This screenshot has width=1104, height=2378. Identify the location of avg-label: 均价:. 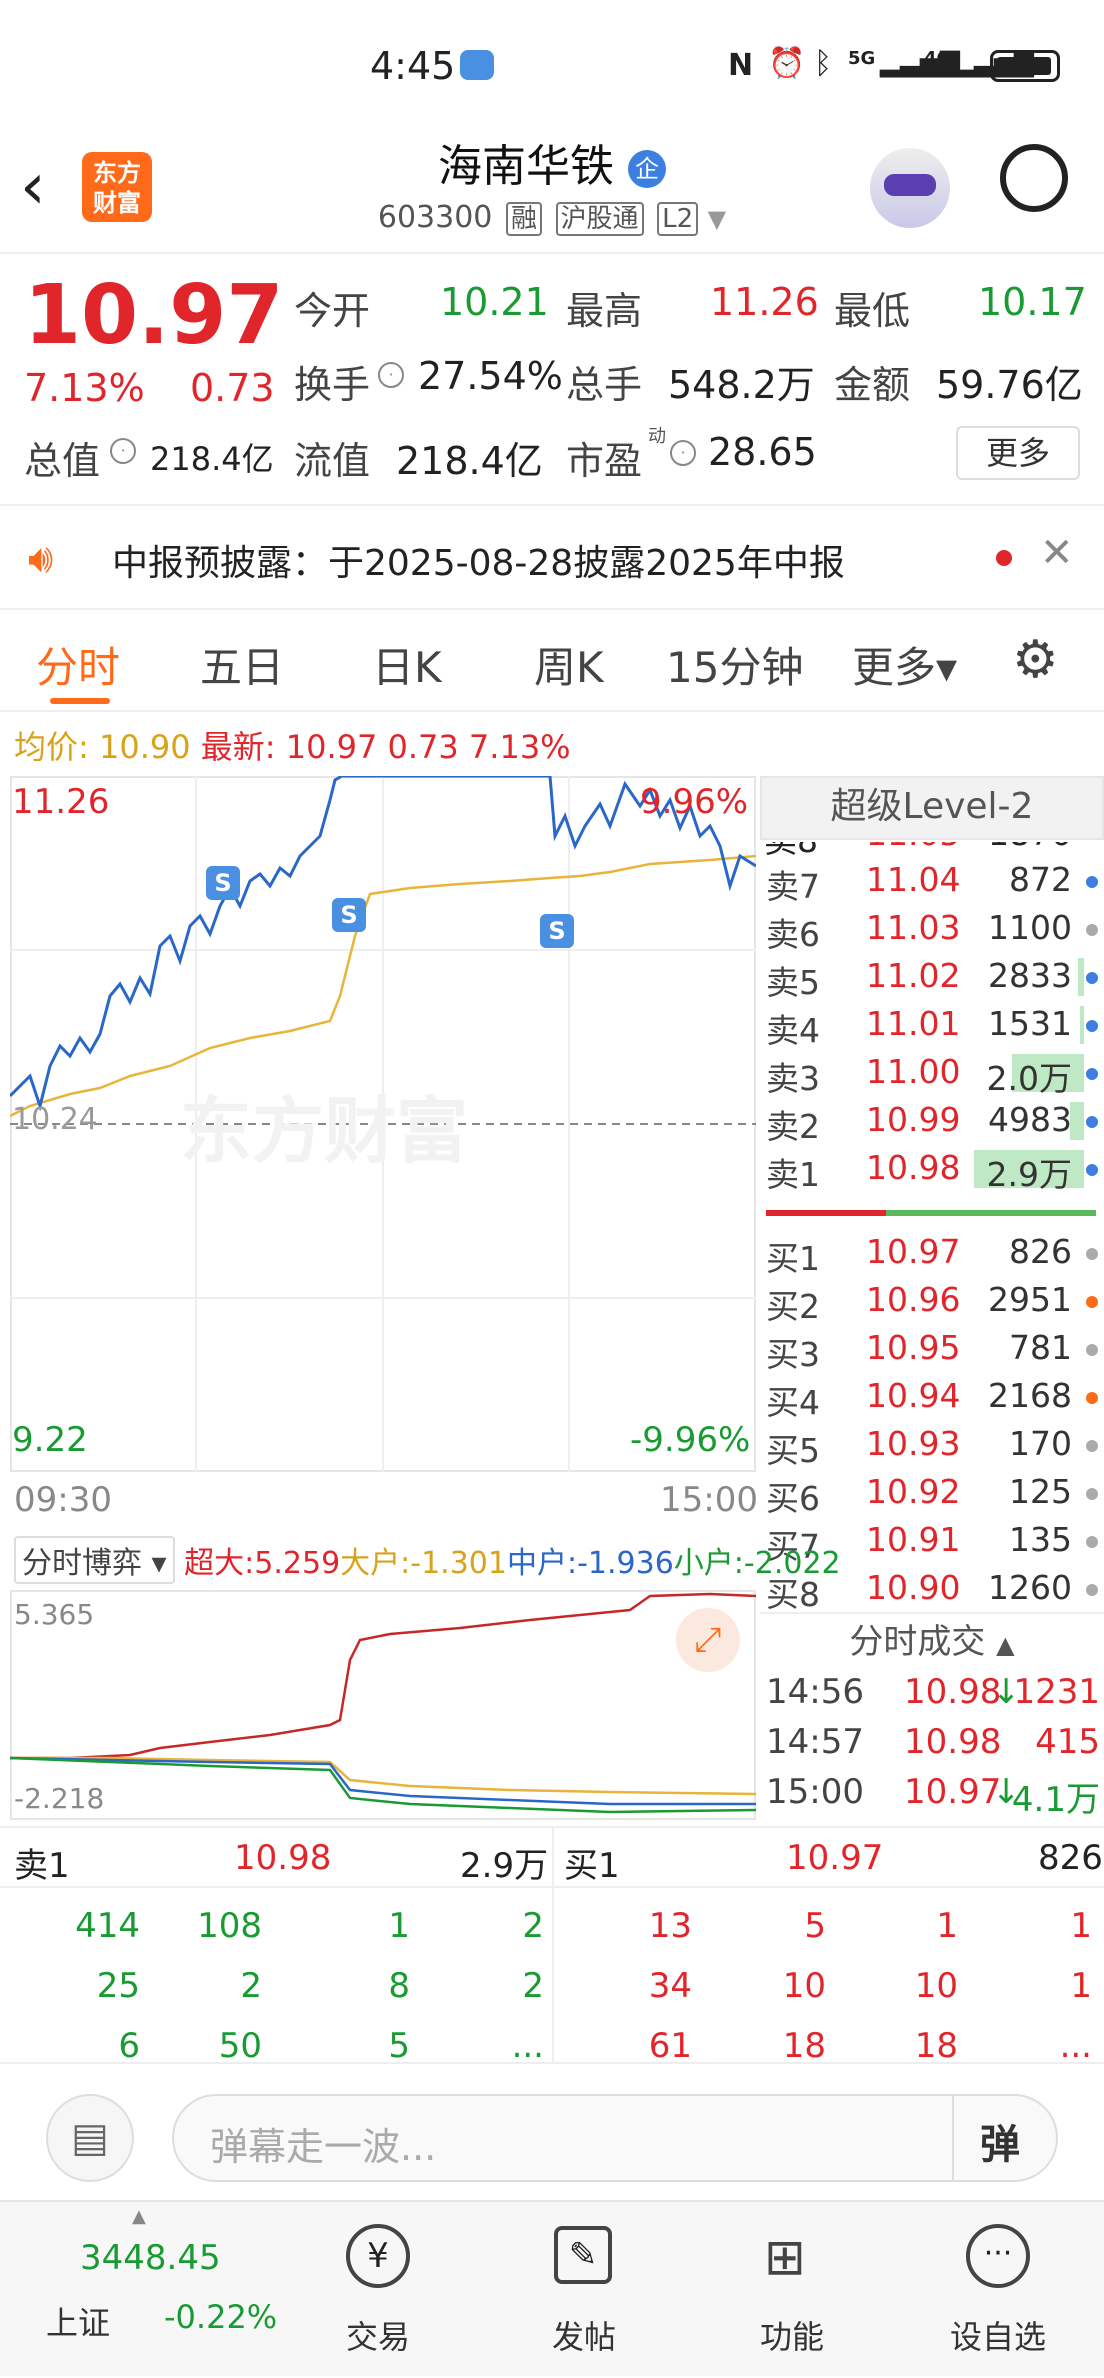
(51, 747).